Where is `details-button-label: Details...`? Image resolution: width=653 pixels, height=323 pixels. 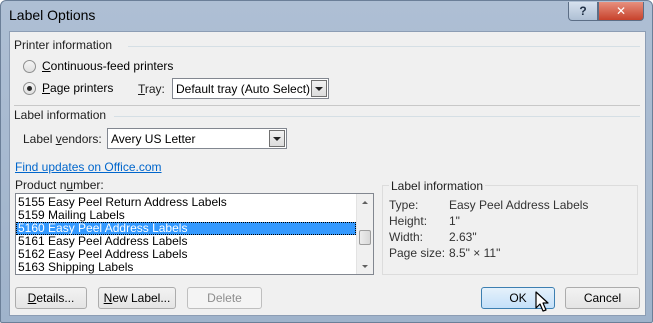 details-button-label: Details... is located at coordinates (51, 298).